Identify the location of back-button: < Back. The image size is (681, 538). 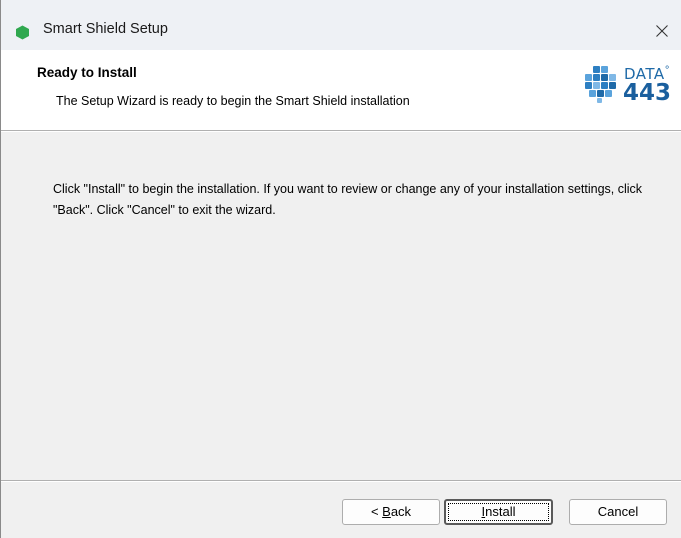
(391, 512).